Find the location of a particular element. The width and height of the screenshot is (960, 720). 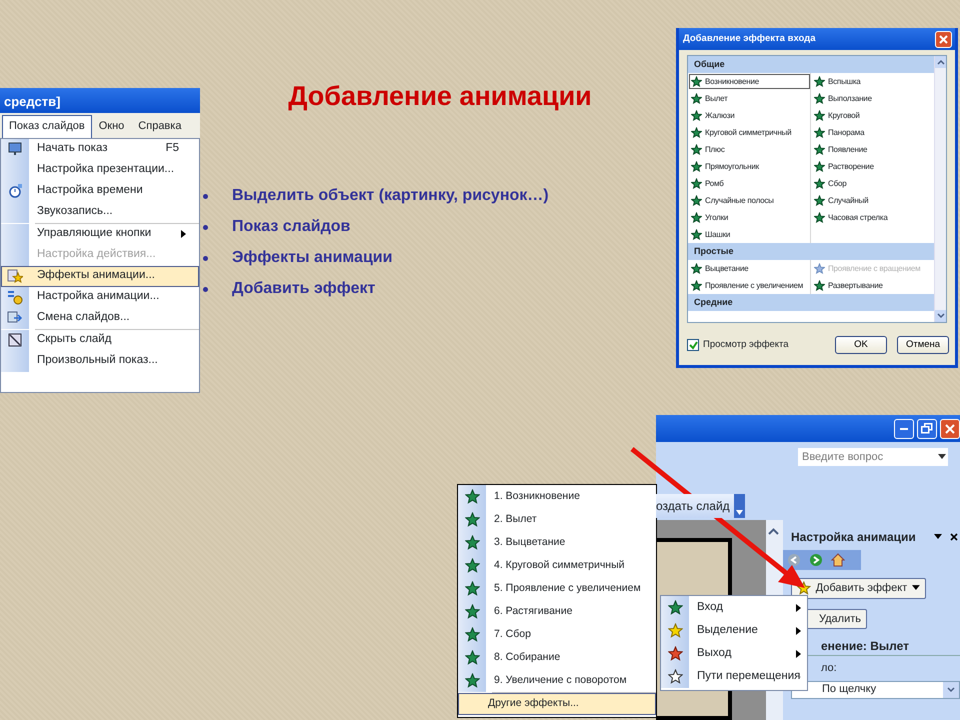

menu-bar-item: Окно is located at coordinates (112, 126).